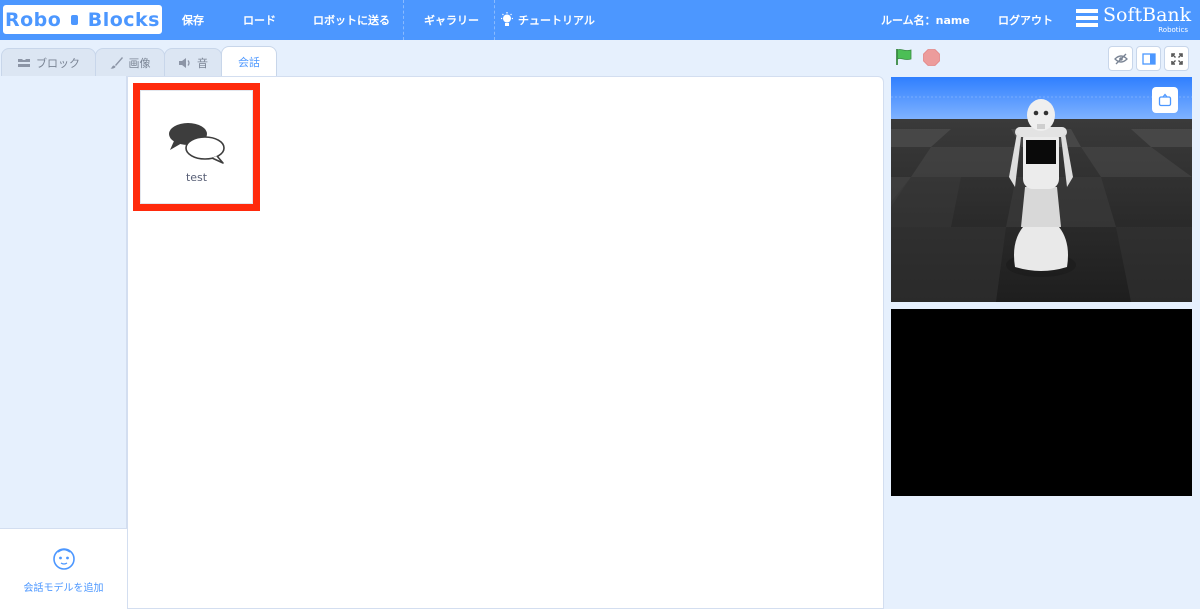 Image resolution: width=1200 pixels, height=609 pixels. What do you see at coordinates (259, 20) in the screenshot?
I see `load-menu: ロード` at bounding box center [259, 20].